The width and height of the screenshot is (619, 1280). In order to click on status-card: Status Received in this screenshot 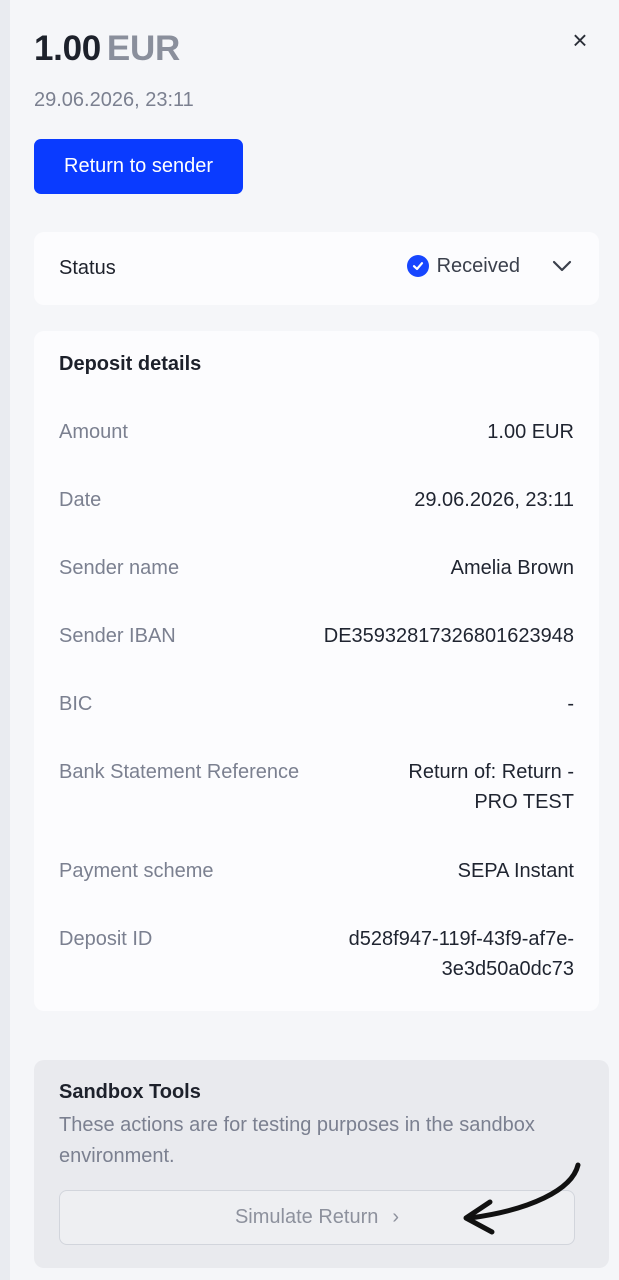, I will do `click(316, 268)`.